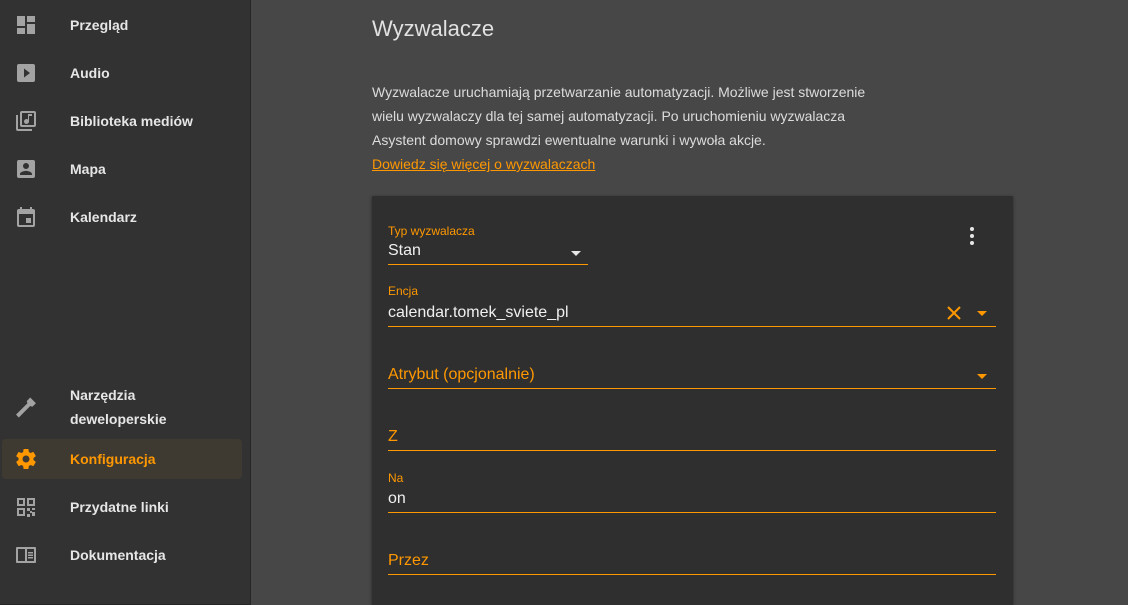 The height and width of the screenshot is (605, 1128). I want to click on book-icon, so click(26, 555).